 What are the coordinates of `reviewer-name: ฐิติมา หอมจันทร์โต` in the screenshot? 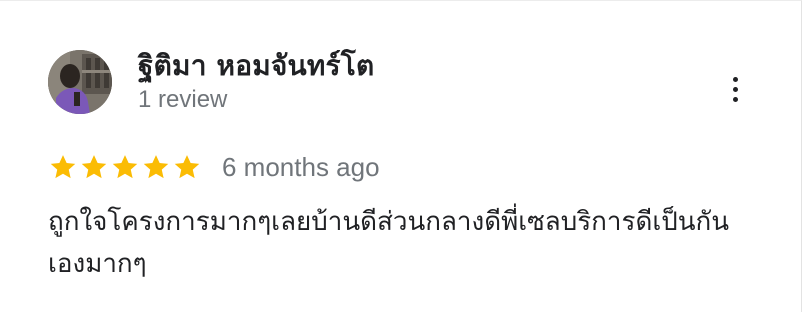 It's located at (256, 66).